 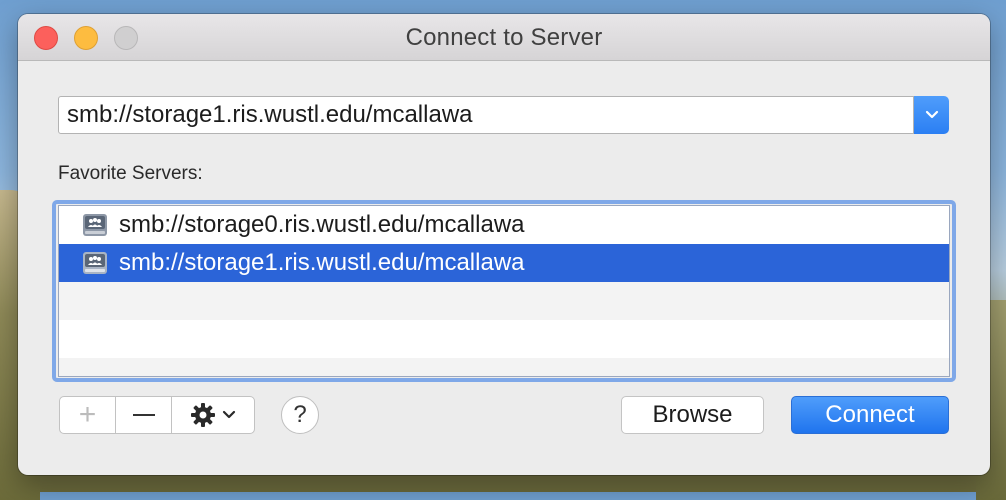 I want to click on title-bar: Connect to Server, so click(x=504, y=37).